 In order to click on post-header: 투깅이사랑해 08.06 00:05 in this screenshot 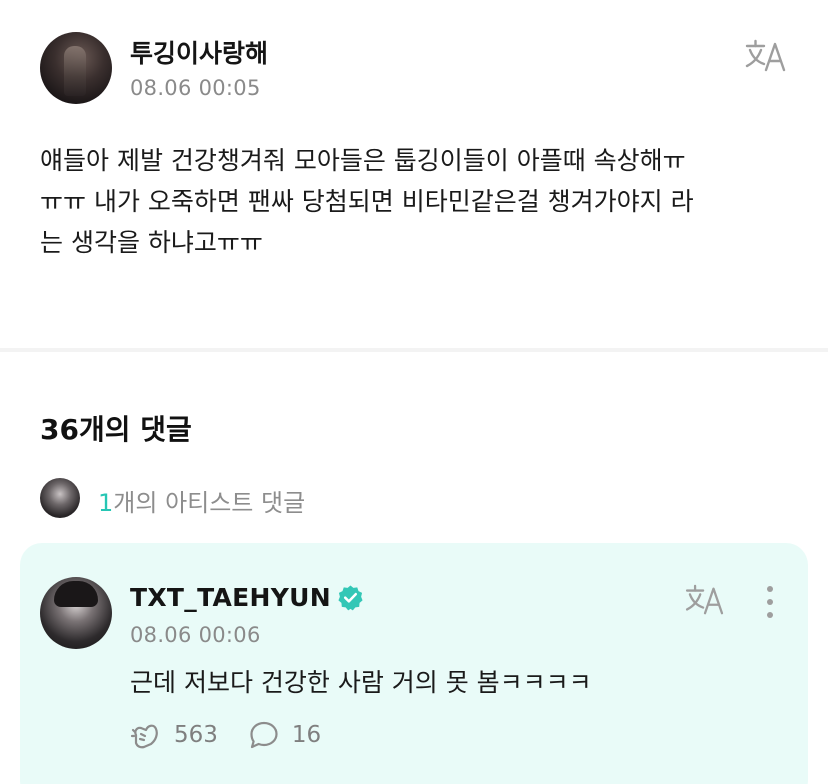, I will do `click(414, 69)`.